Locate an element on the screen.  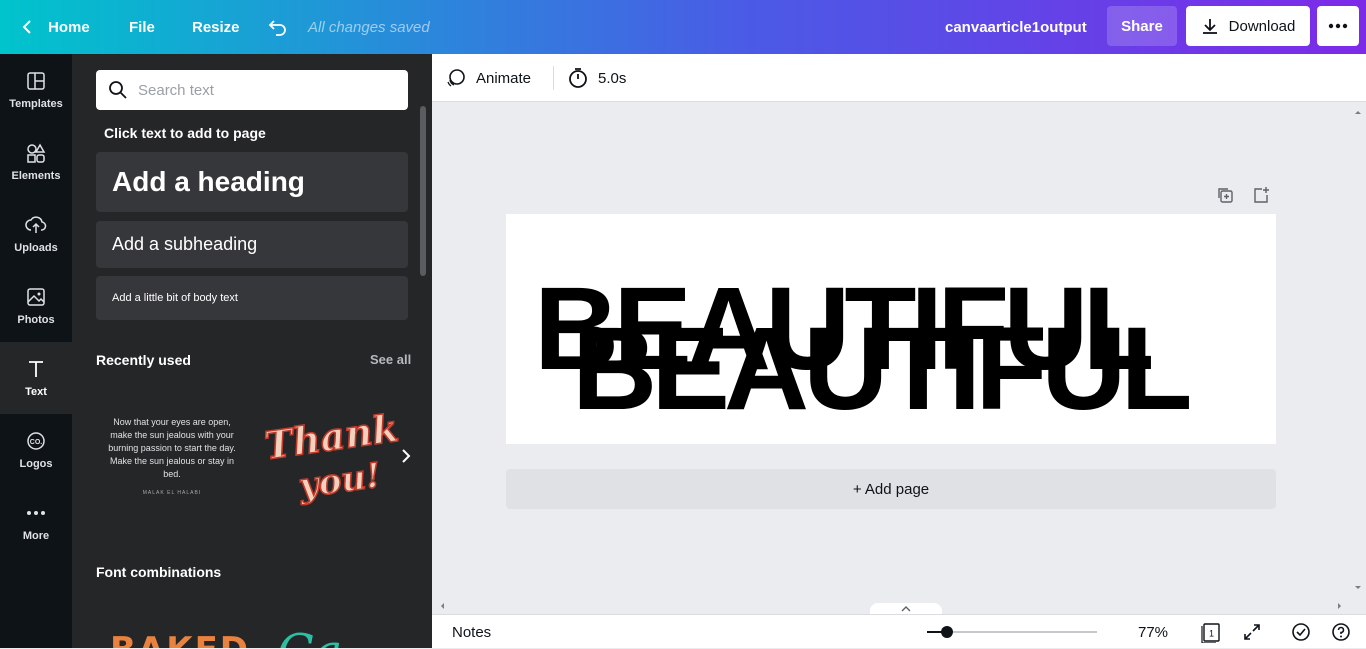
save-status: All changes saved is located at coordinates (369, 27).